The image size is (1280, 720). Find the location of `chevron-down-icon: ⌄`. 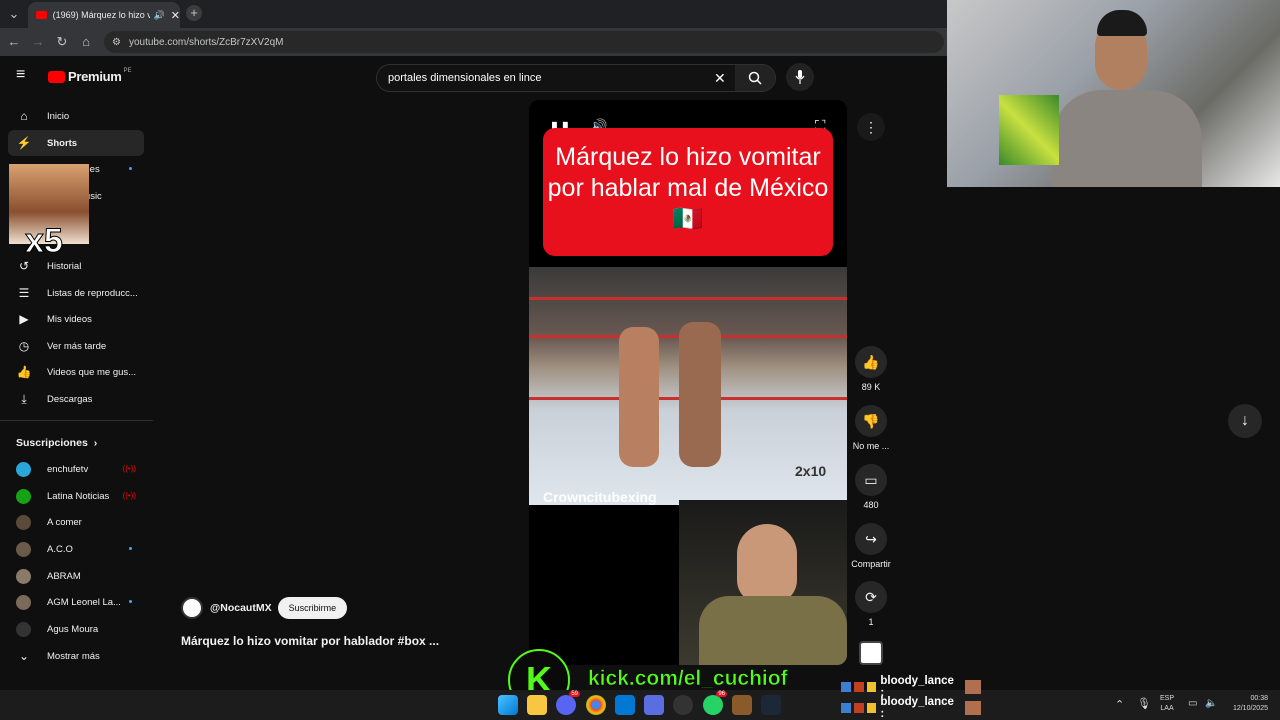

chevron-down-icon: ⌄ is located at coordinates (24, 656).